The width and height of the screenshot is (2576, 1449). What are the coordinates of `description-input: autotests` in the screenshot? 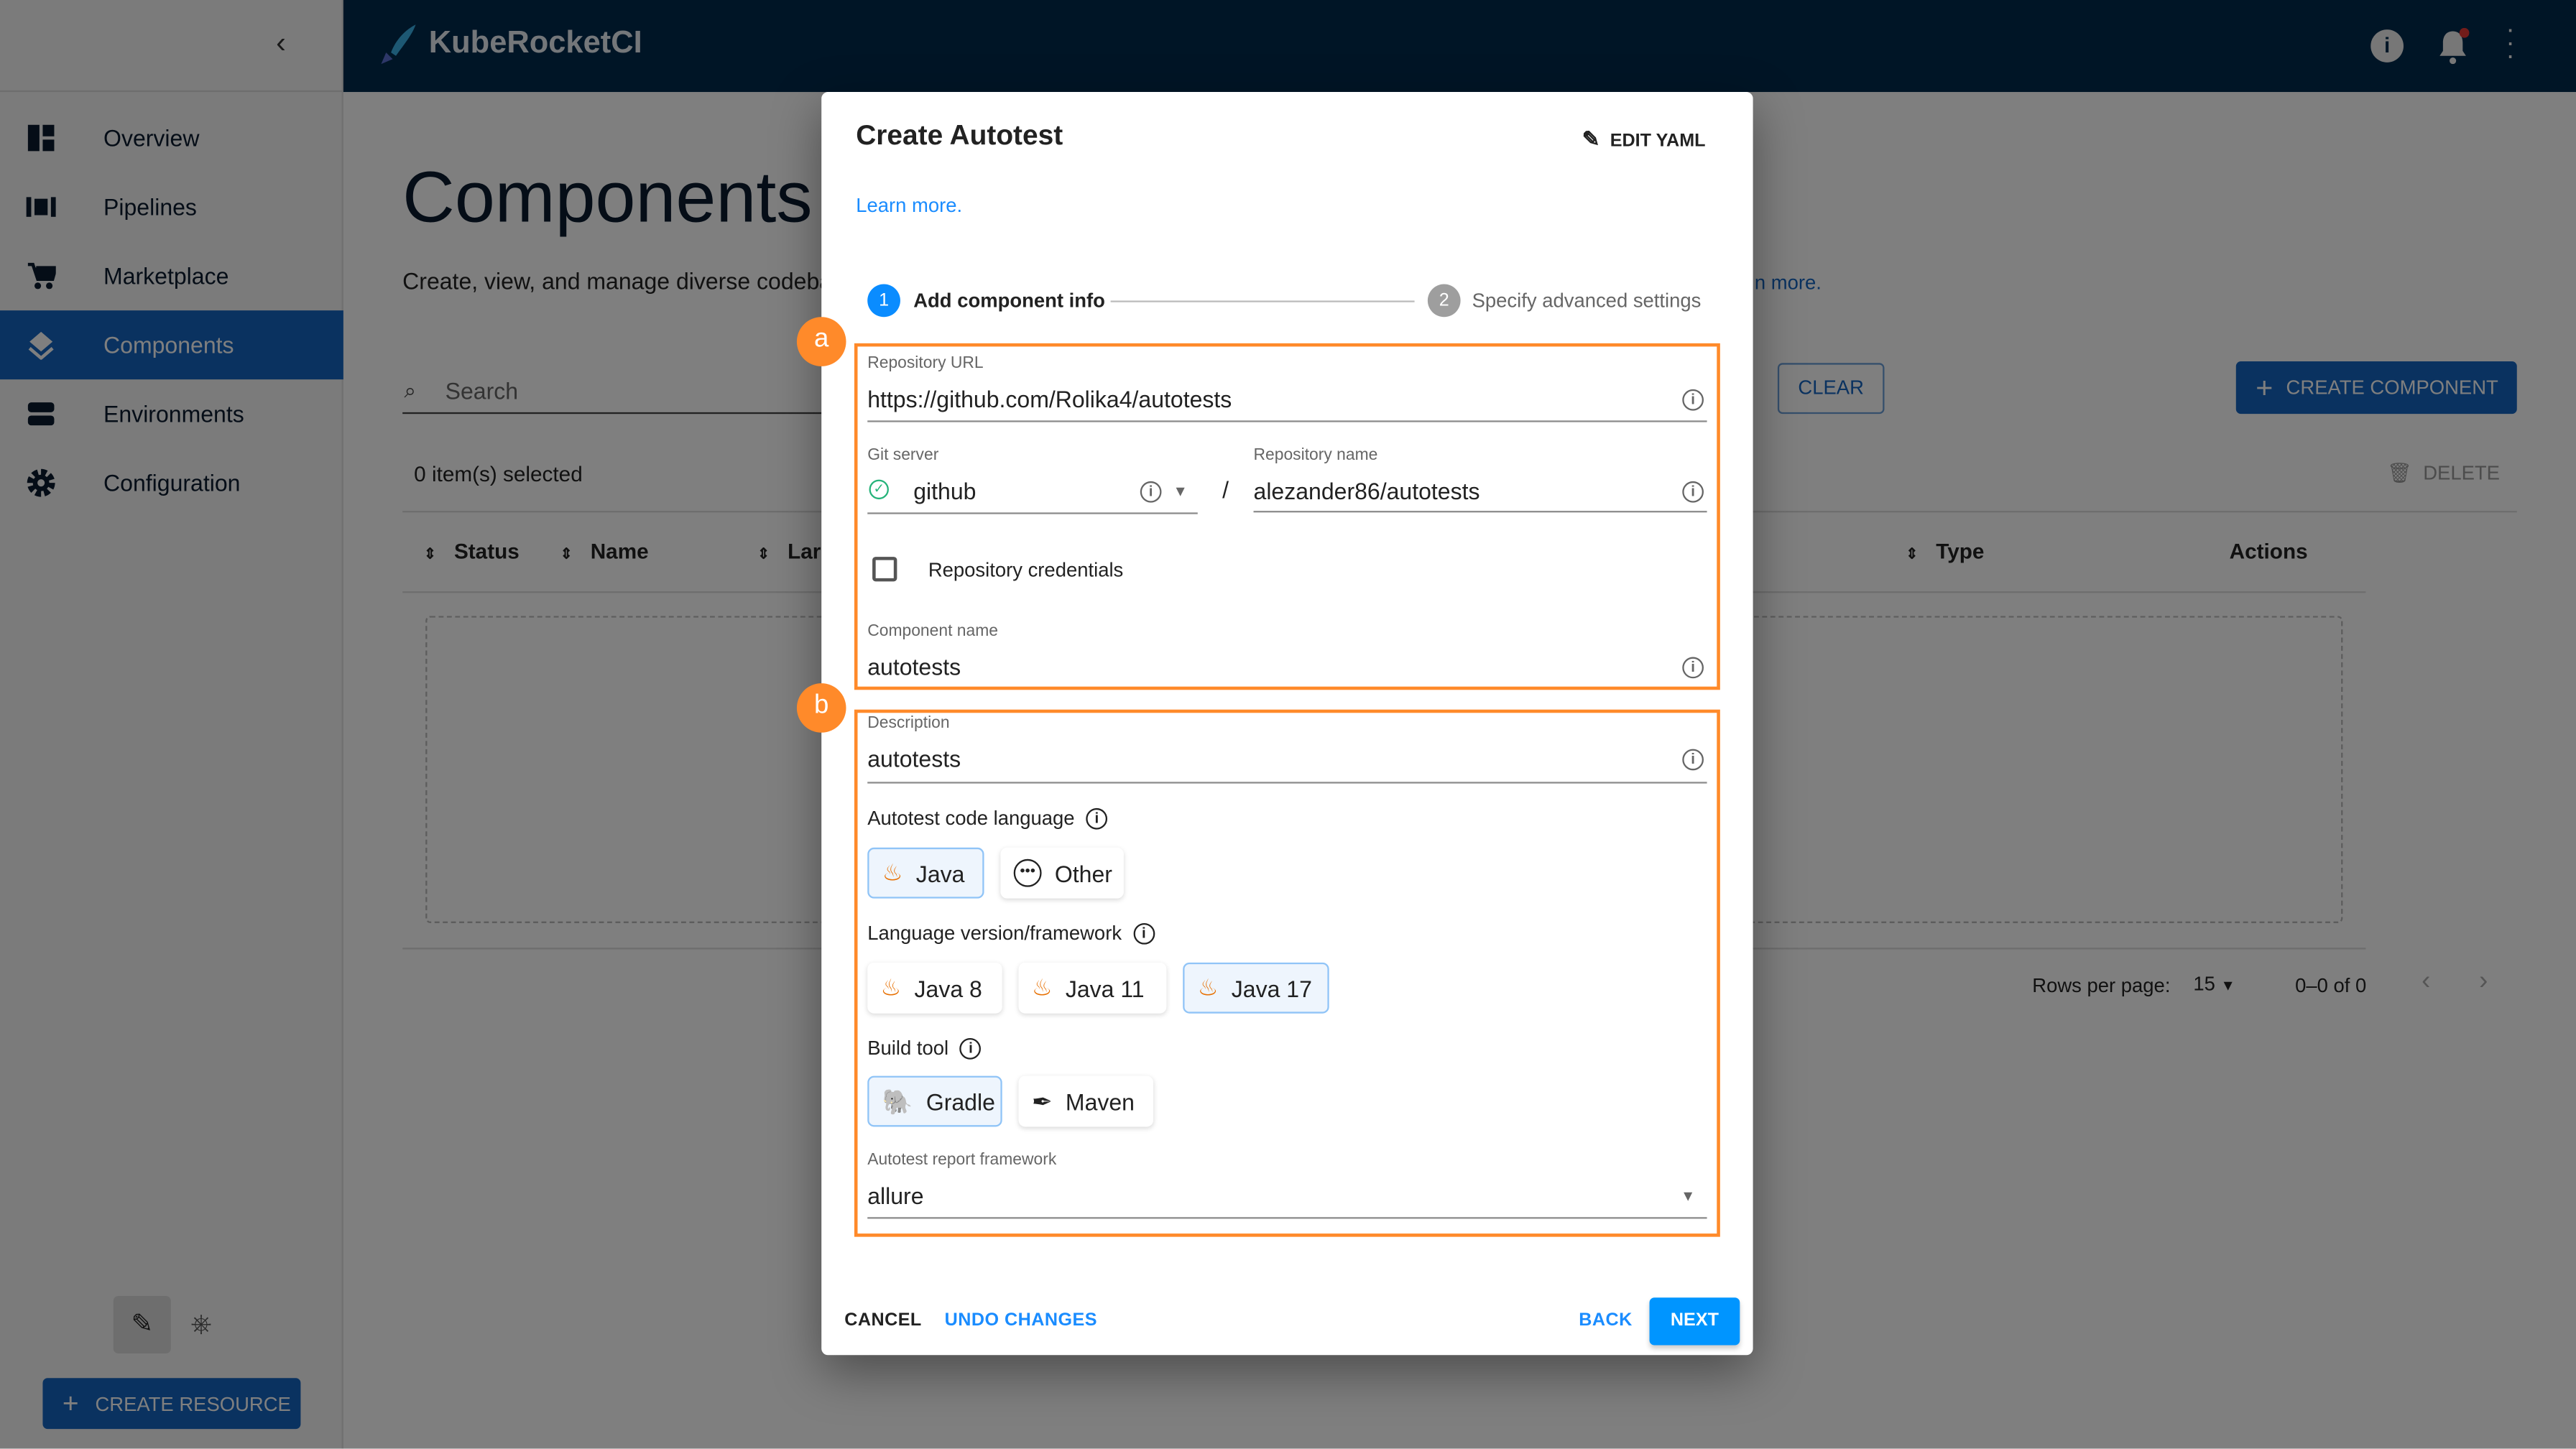 It's located at (914, 759).